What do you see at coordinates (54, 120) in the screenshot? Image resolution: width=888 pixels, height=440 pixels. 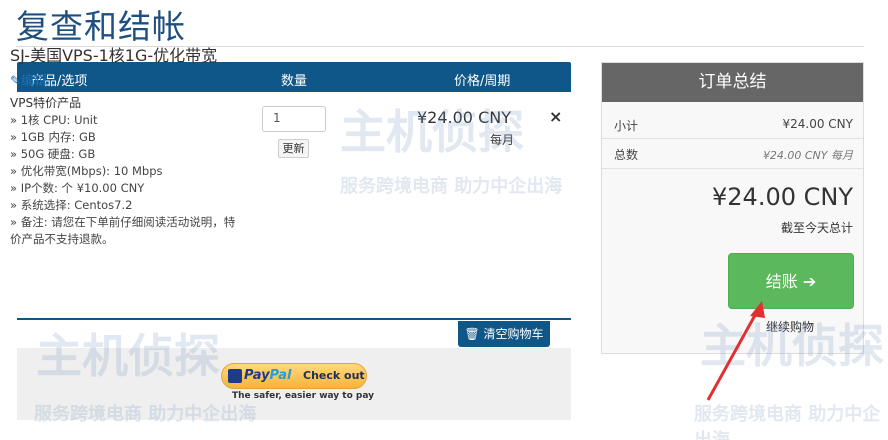 I see `option-line: » 1核 CPU: Unit` at bounding box center [54, 120].